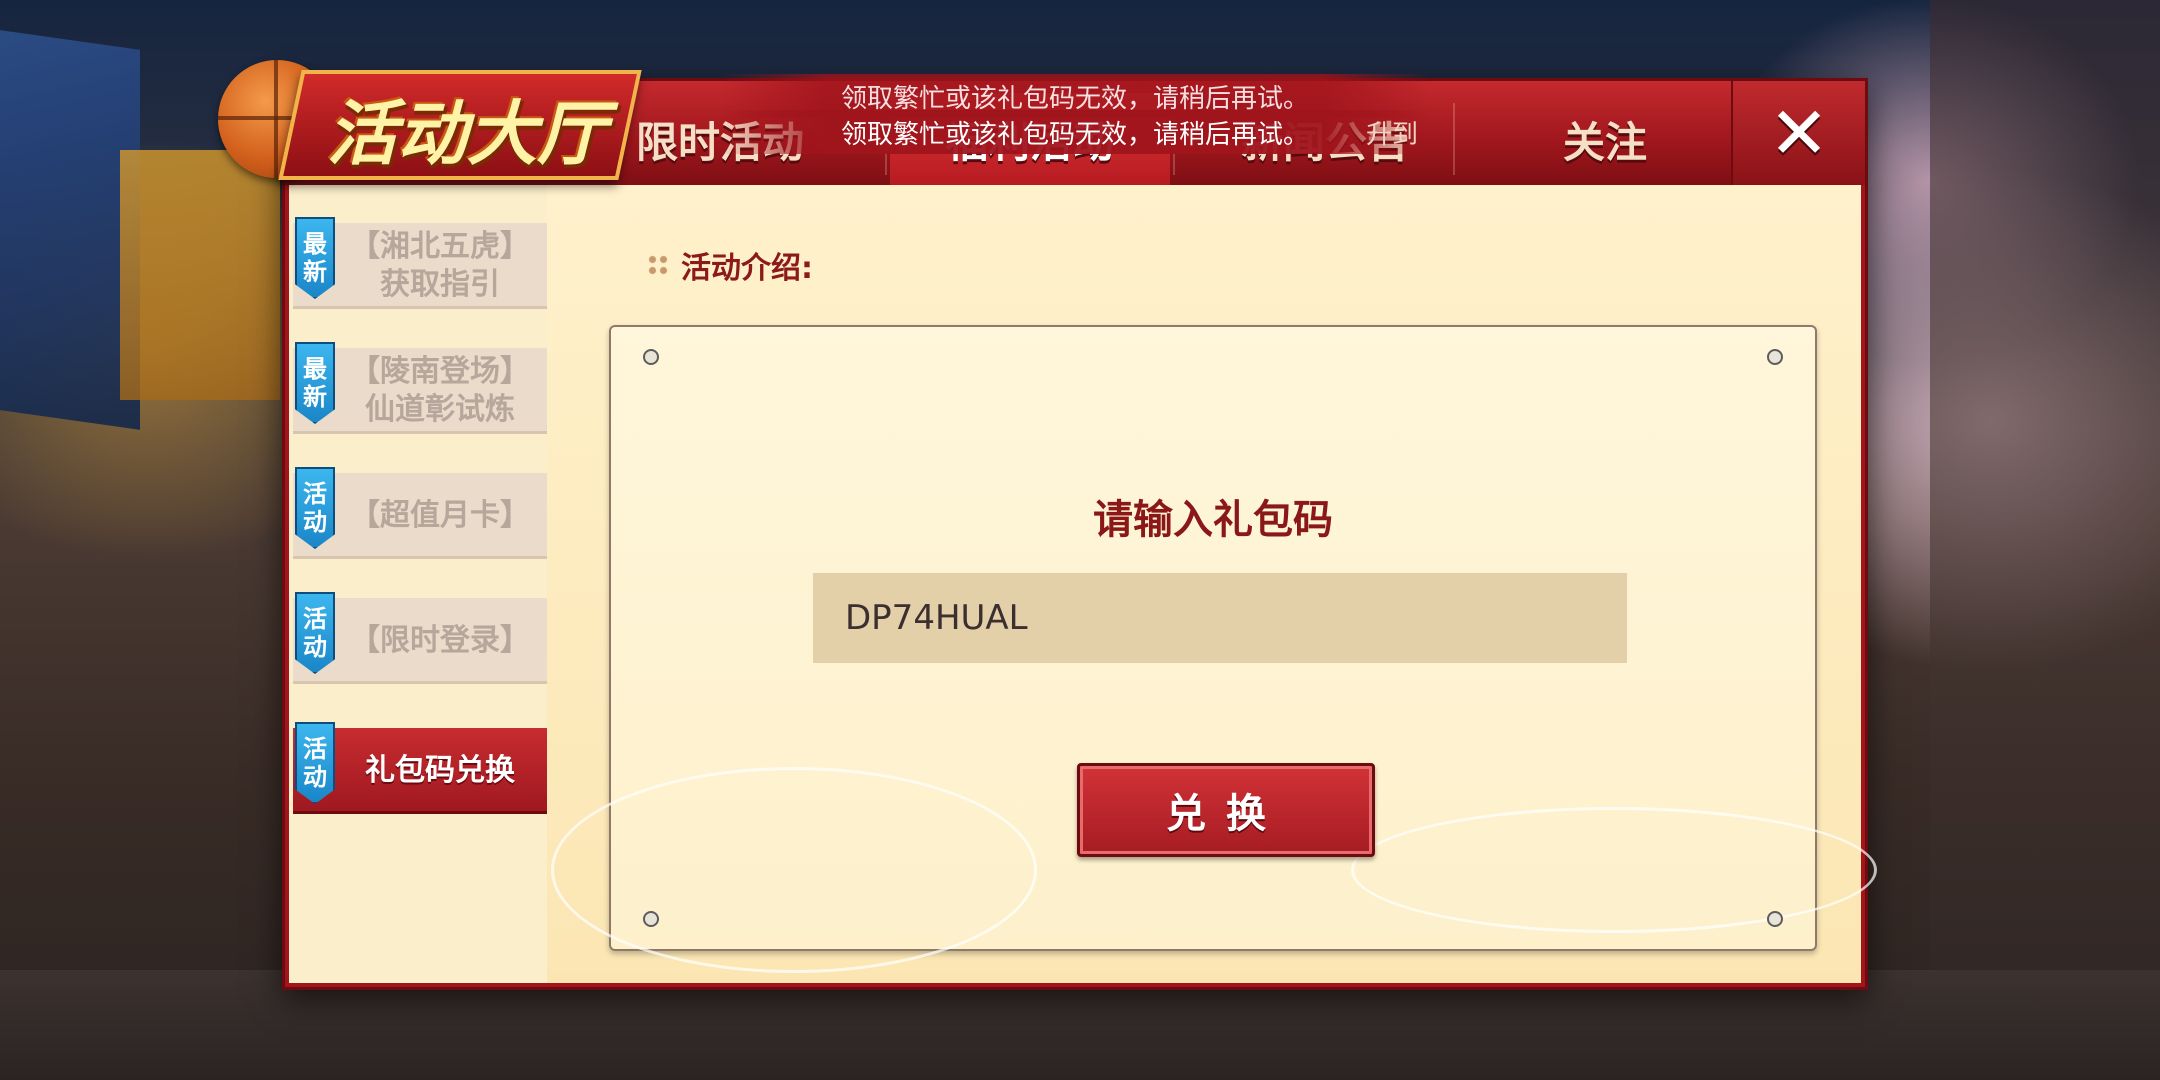  I want to click on gift-code-prompt: 请输入礼包码, so click(1213, 520).